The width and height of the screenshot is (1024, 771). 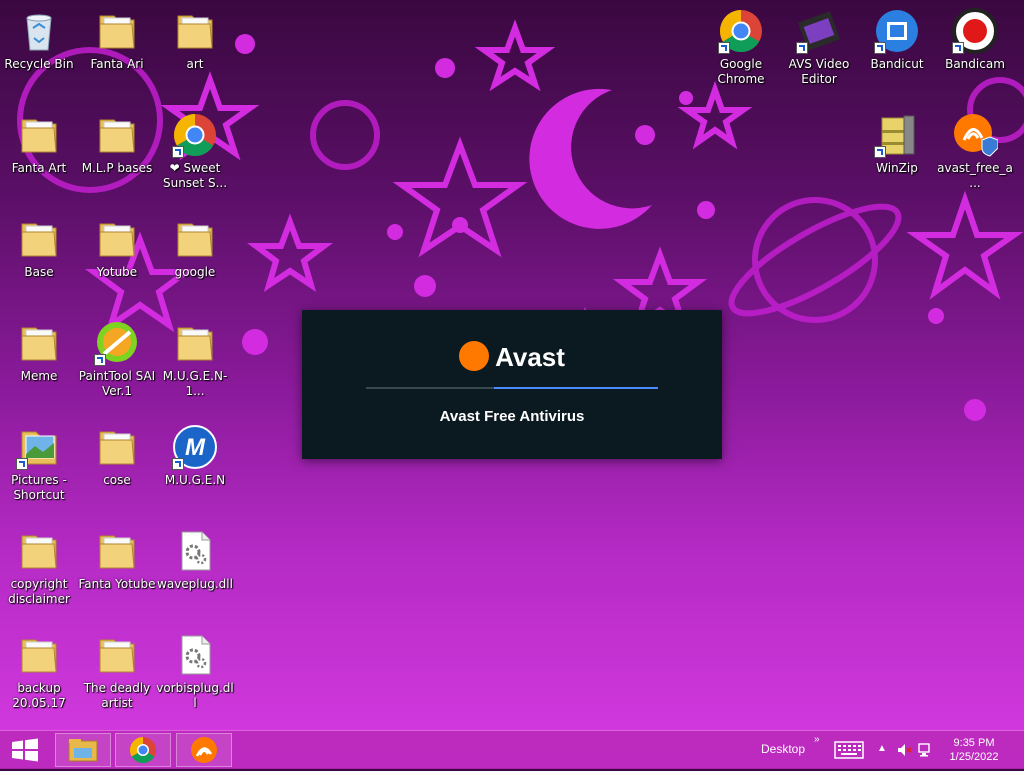 What do you see at coordinates (39, 447) in the screenshot?
I see `pictures-icon` at bounding box center [39, 447].